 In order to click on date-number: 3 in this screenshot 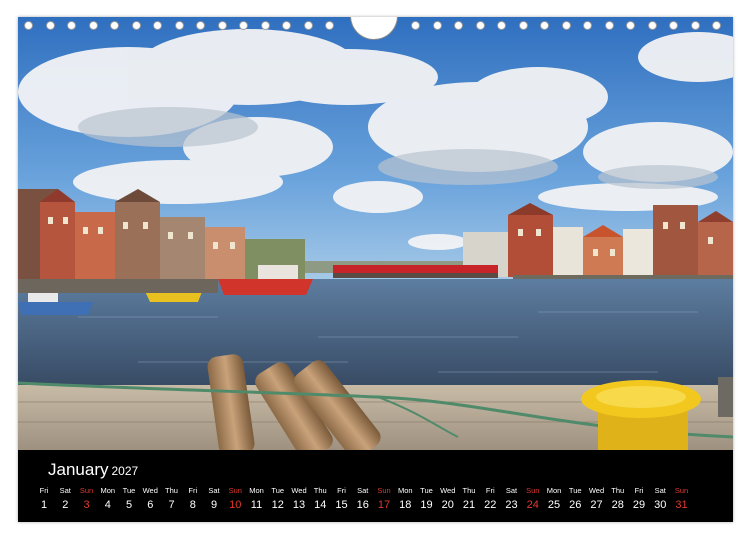, I will do `click(86, 505)`.